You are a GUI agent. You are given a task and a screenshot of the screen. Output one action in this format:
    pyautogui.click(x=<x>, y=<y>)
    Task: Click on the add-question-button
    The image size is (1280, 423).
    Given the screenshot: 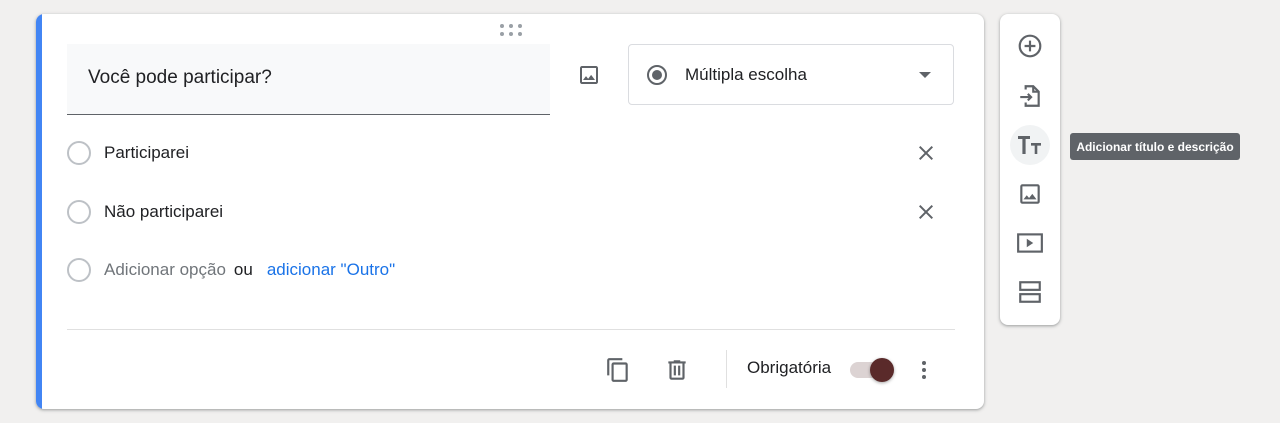 What is the action you would take?
    pyautogui.click(x=1030, y=46)
    